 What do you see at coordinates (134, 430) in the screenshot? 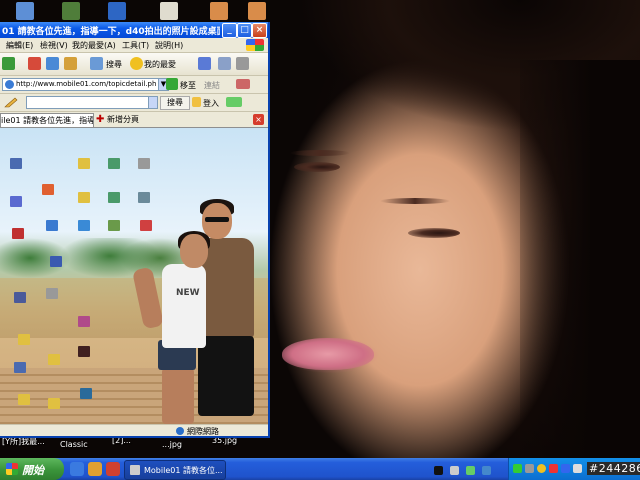
I see `status-bar: 網際網路` at bounding box center [134, 430].